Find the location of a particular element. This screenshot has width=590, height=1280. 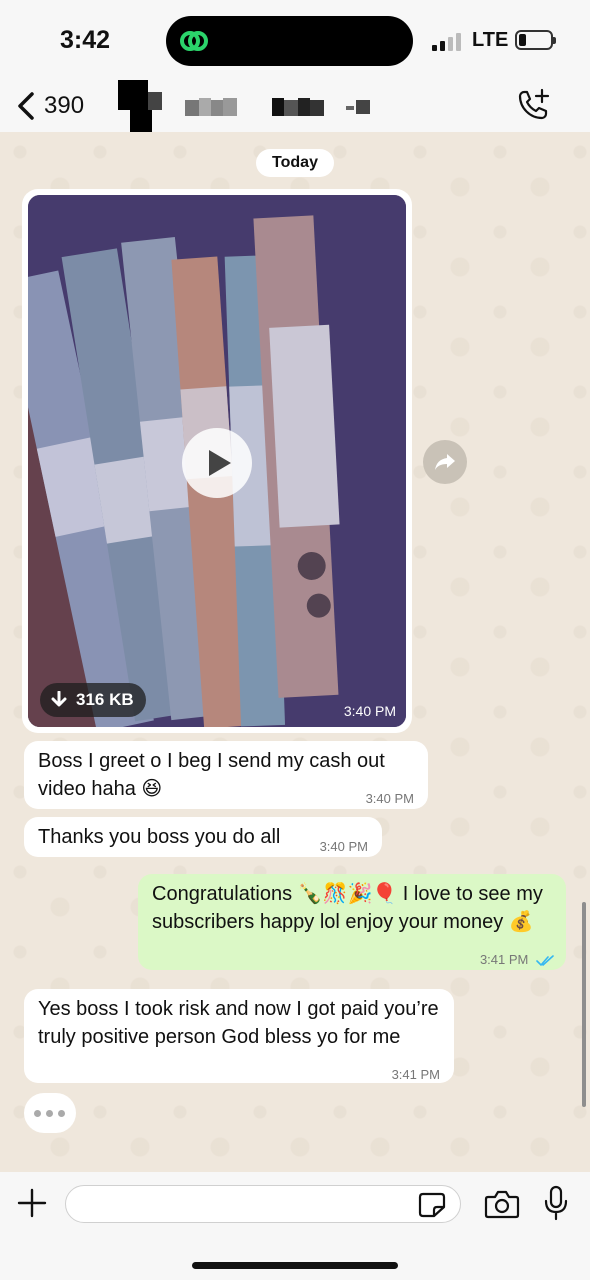

message-input is located at coordinates (263, 1204).